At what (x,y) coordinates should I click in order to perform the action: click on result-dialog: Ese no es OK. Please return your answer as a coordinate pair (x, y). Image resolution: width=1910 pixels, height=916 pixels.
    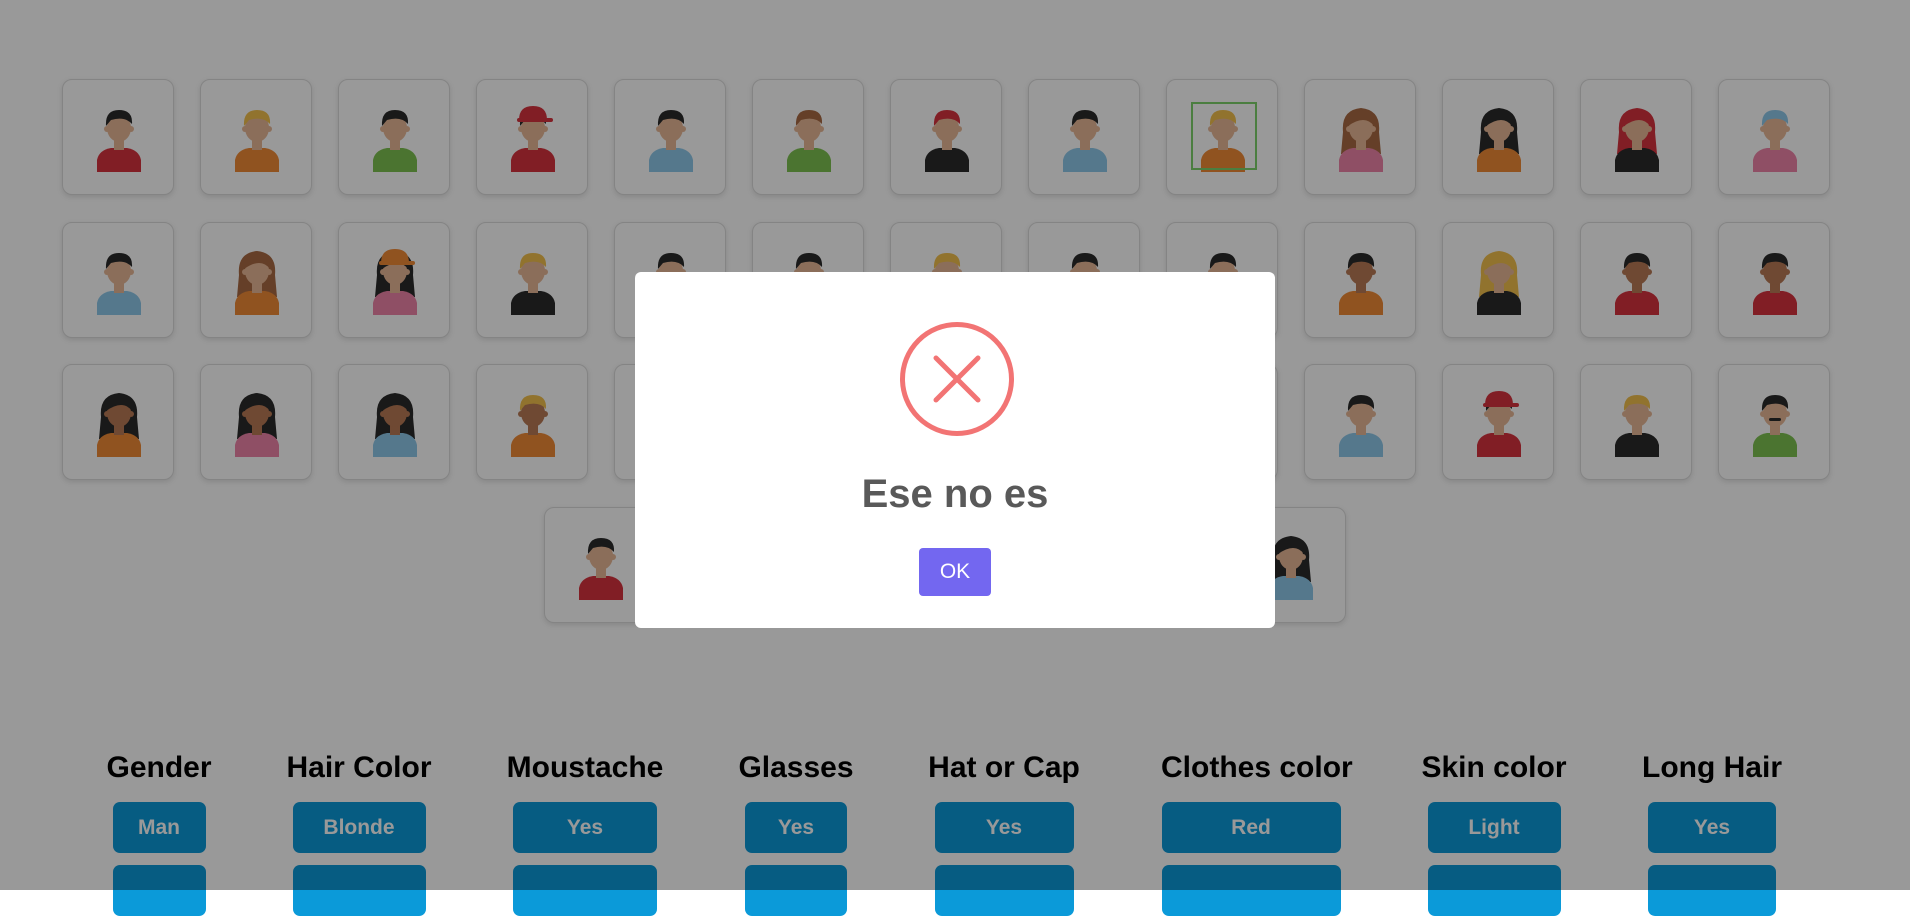
    Looking at the image, I should click on (955, 450).